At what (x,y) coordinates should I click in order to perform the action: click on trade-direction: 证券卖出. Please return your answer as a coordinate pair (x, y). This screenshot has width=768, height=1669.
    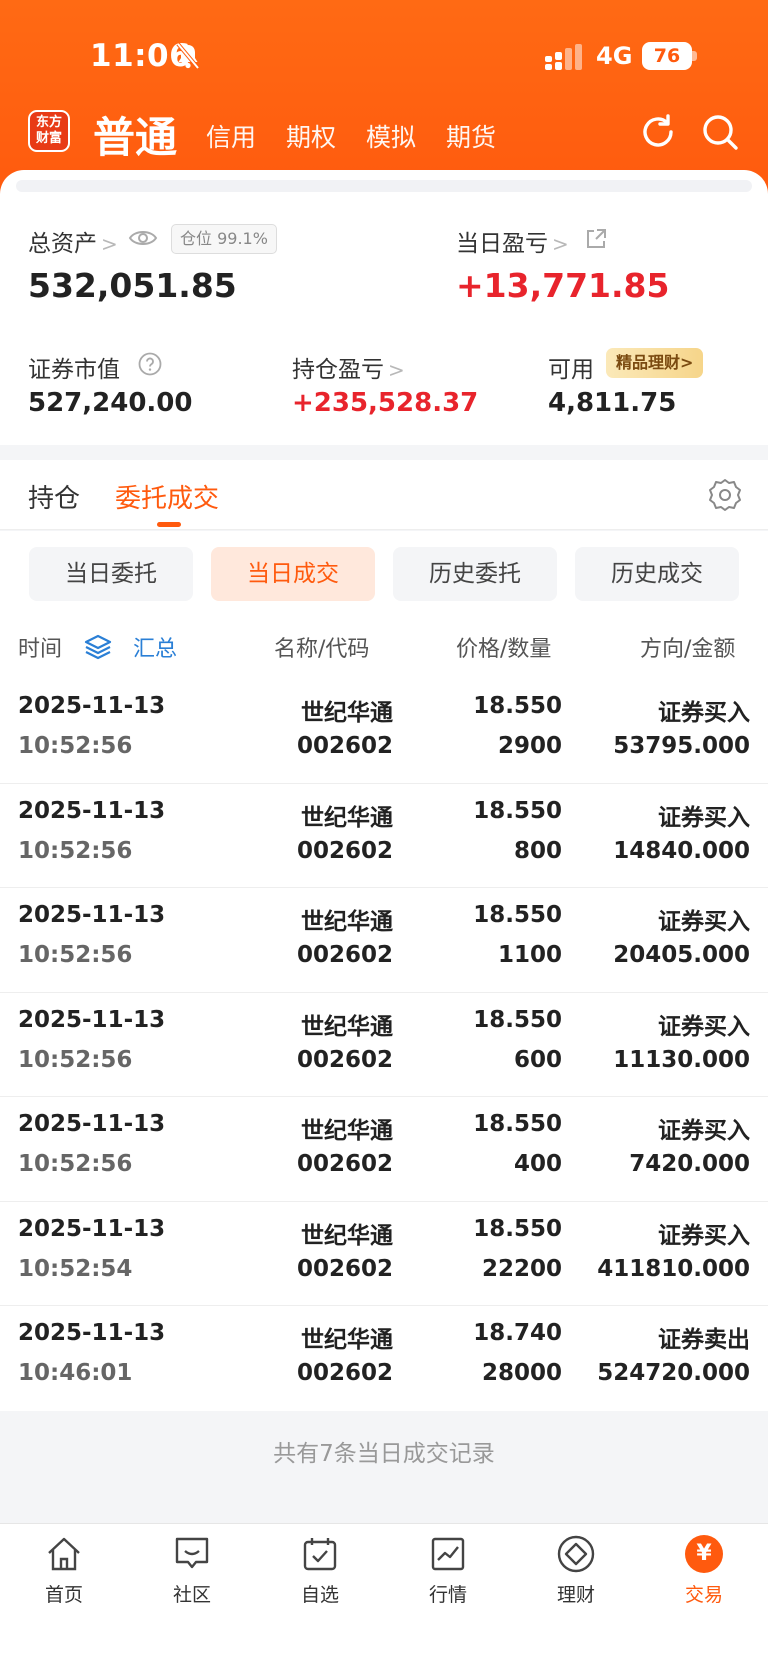
    Looking at the image, I should click on (704, 1340).